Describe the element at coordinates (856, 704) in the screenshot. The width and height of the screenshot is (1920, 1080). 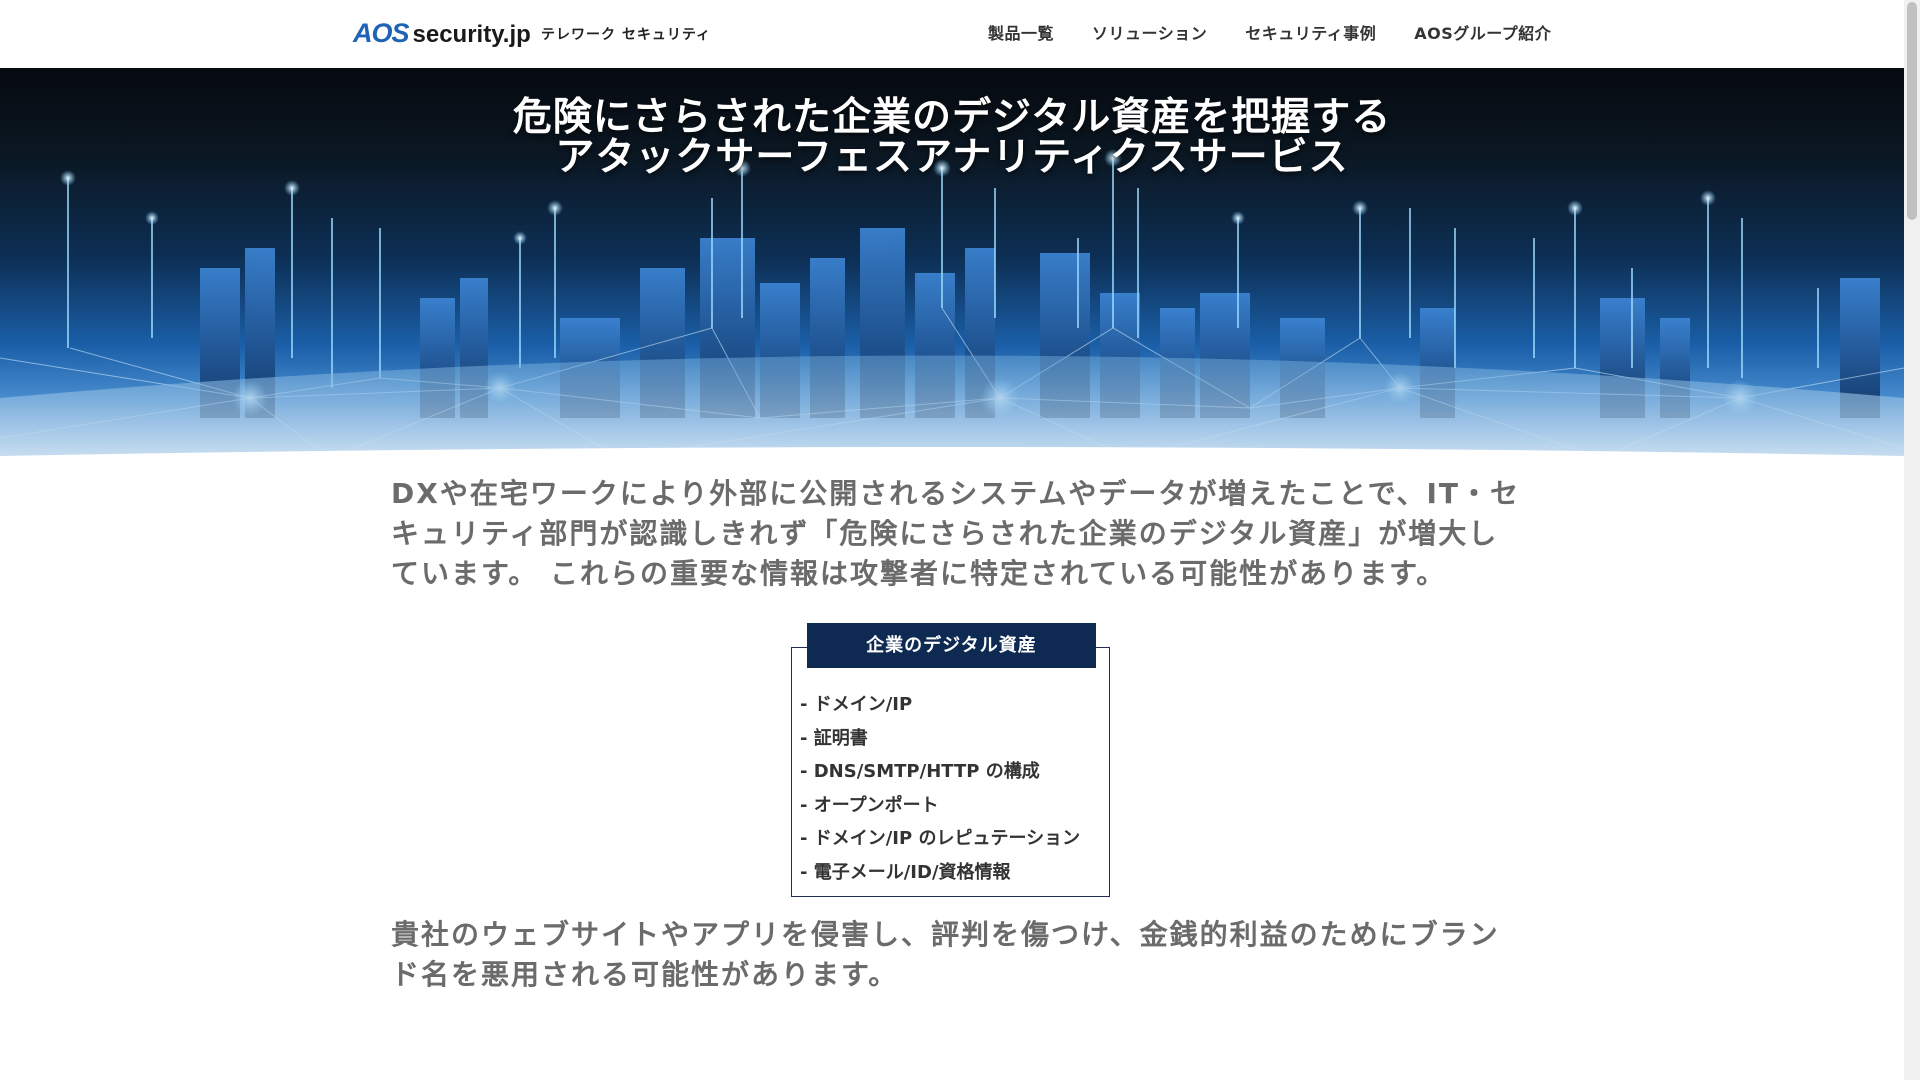
I see `asset-item-domain-ip: - ドメイン/IP` at that location.